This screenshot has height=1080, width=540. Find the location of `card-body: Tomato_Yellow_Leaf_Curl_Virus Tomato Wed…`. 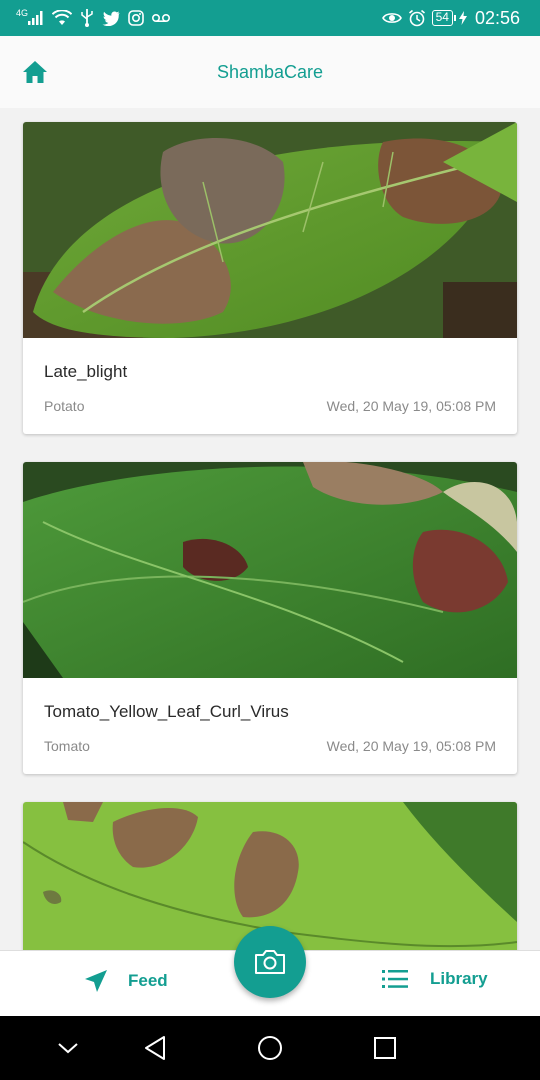

card-body: Tomato_Yellow_Leaf_Curl_Virus Tomato Wed… is located at coordinates (270, 726).